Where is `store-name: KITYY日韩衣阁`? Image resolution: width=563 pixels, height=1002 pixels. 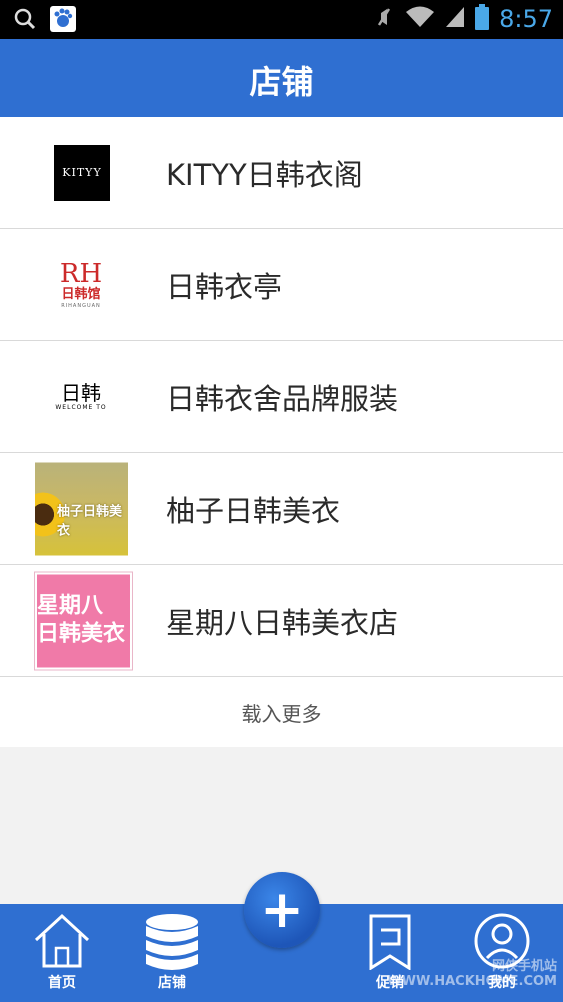
store-name: KITYY日韩衣阁 is located at coordinates (264, 174).